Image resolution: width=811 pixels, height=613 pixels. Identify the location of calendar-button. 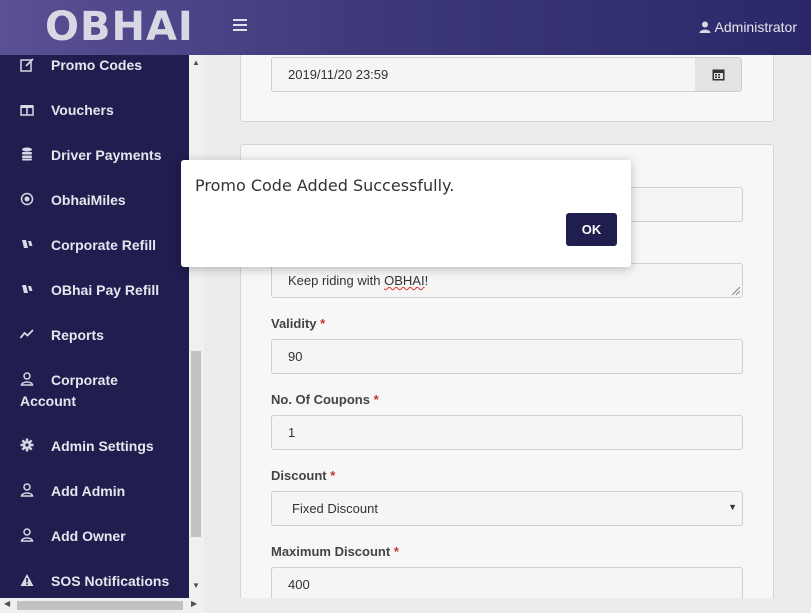
(718, 74).